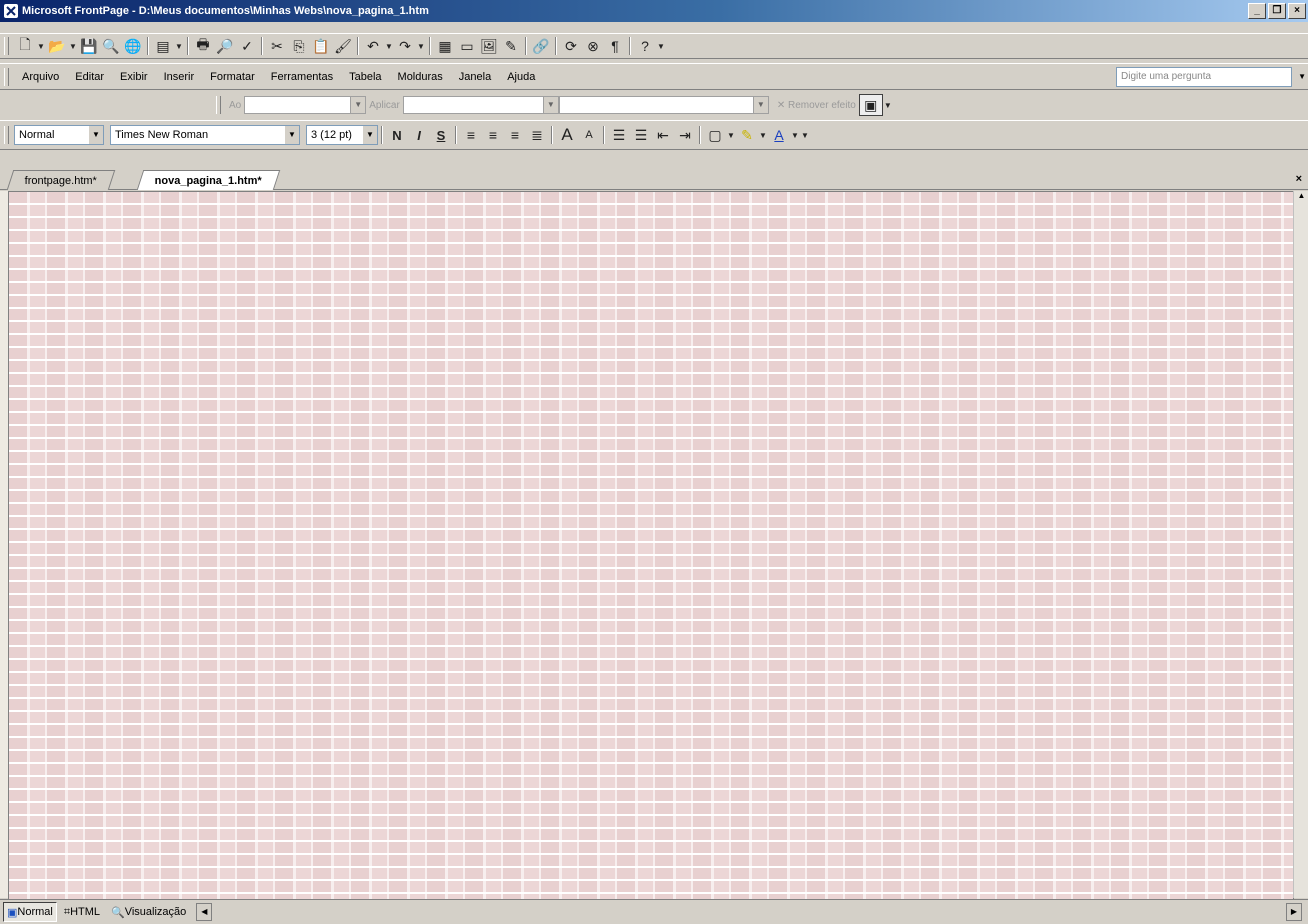 Image resolution: width=1308 pixels, height=924 pixels. I want to click on open-folder-icon: 📂, so click(57, 46).